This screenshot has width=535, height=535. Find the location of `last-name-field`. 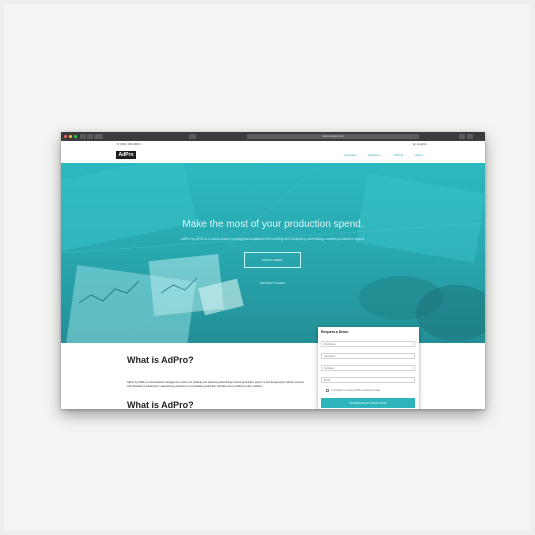

last-name-field is located at coordinates (368, 356).